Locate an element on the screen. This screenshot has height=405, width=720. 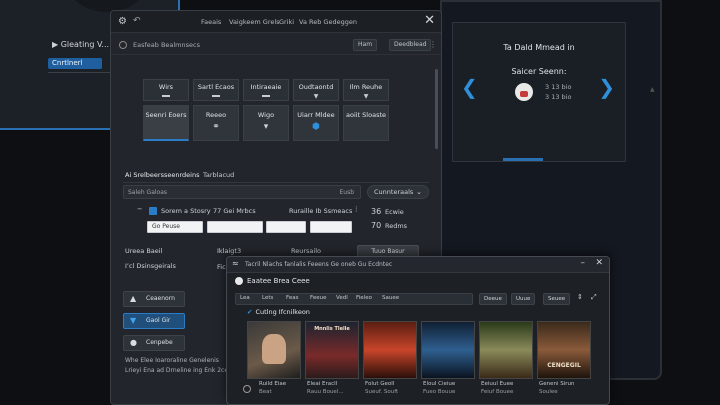
scrollbar-icon: ▲ is located at coordinates (652, 89).